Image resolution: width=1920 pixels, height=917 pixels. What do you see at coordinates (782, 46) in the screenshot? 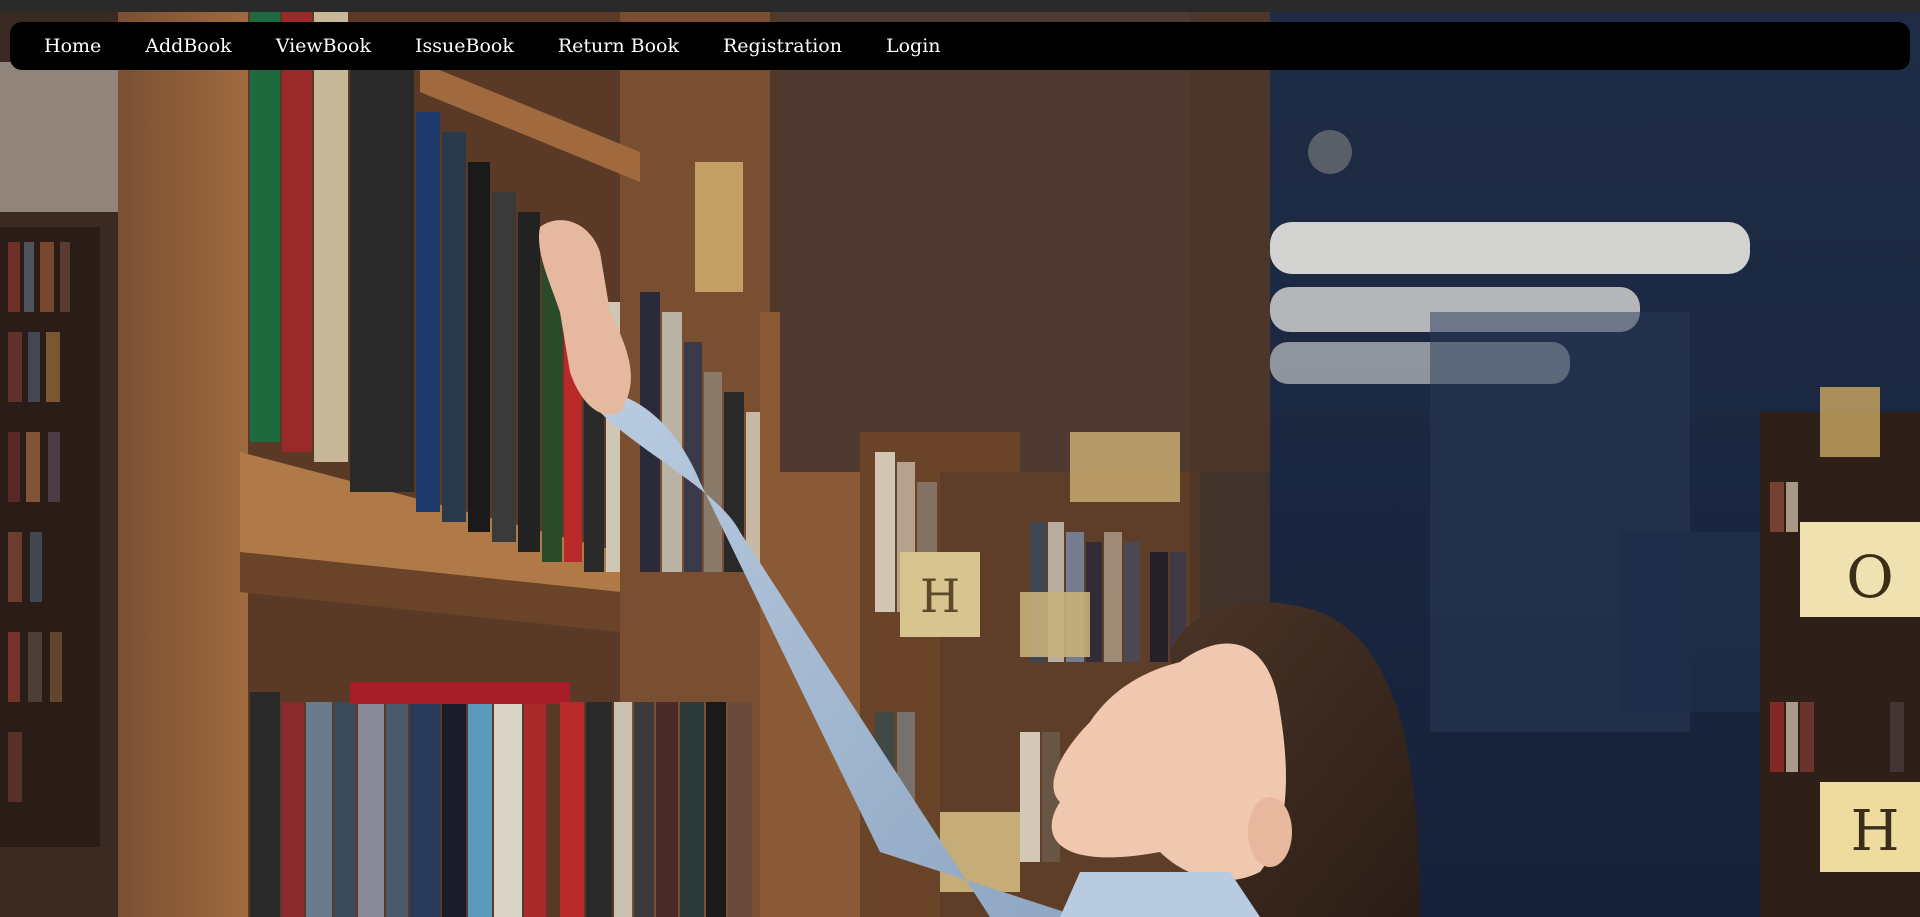
I see `nav-registration: Registration` at bounding box center [782, 46].